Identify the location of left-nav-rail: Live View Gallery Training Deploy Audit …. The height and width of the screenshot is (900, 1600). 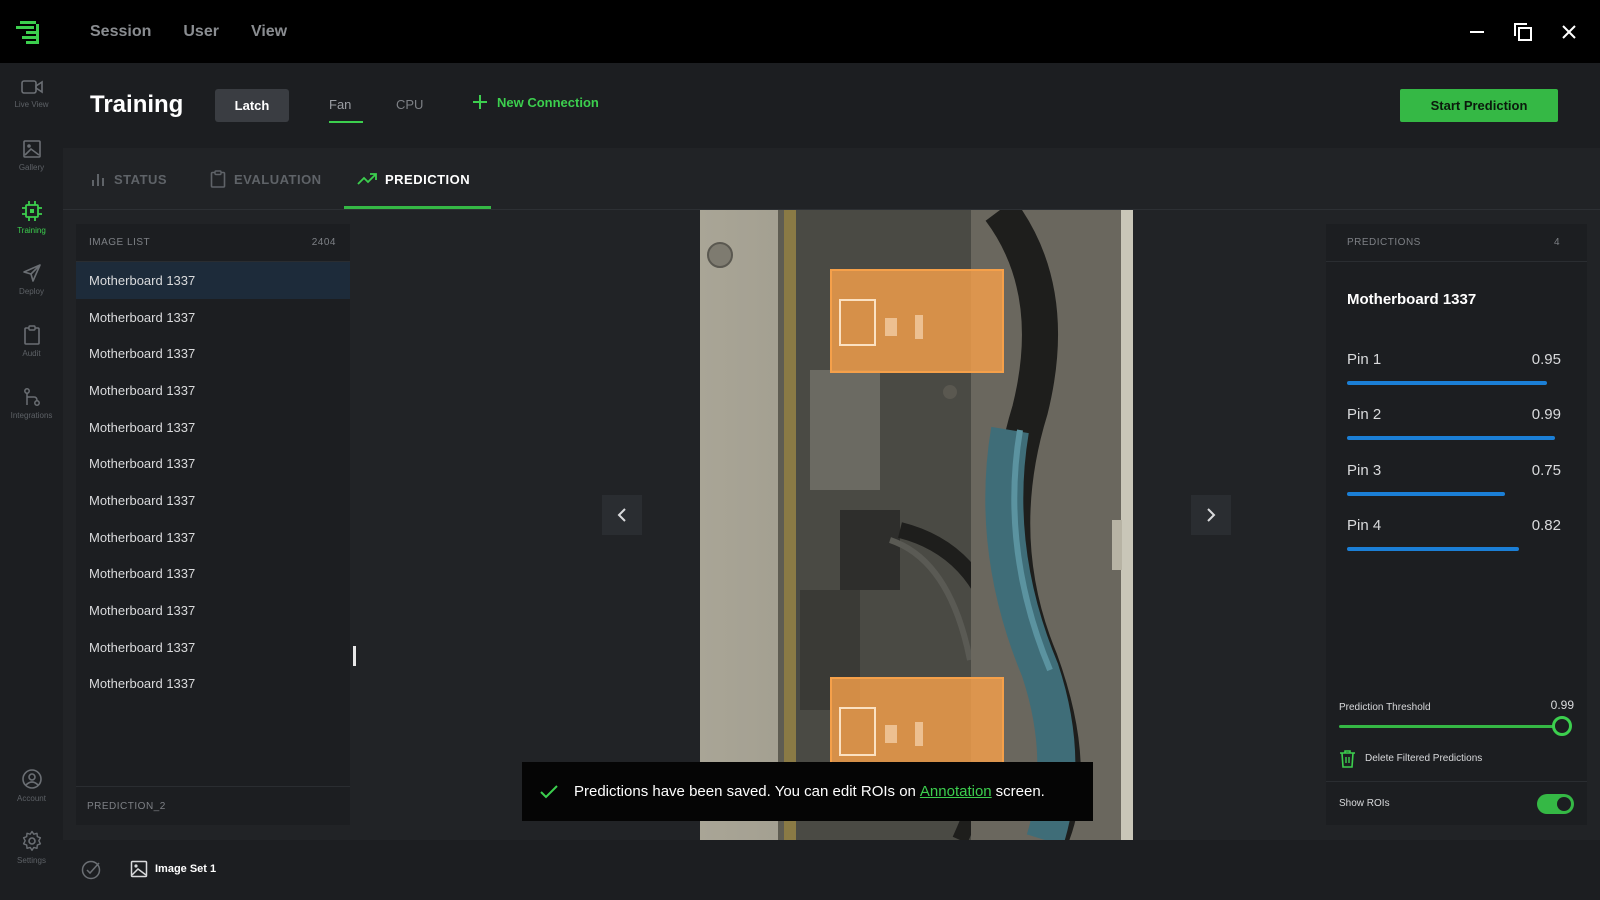
(31, 481).